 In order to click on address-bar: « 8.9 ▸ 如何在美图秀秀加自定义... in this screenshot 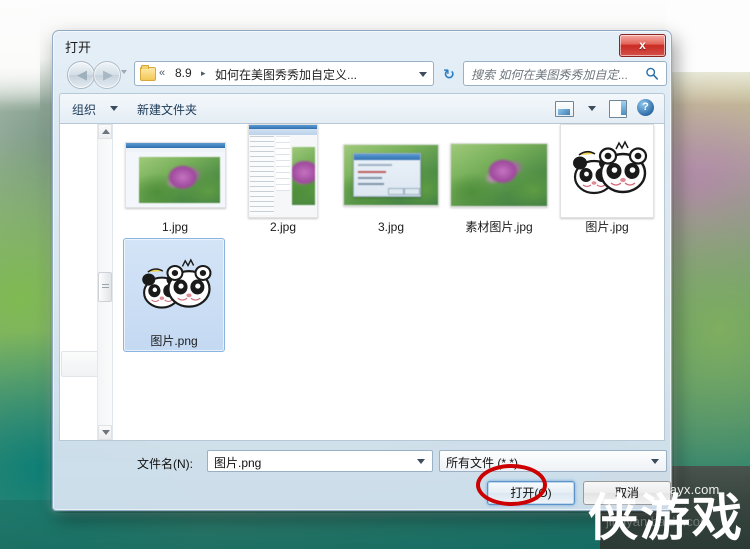, I will do `click(284, 73)`.